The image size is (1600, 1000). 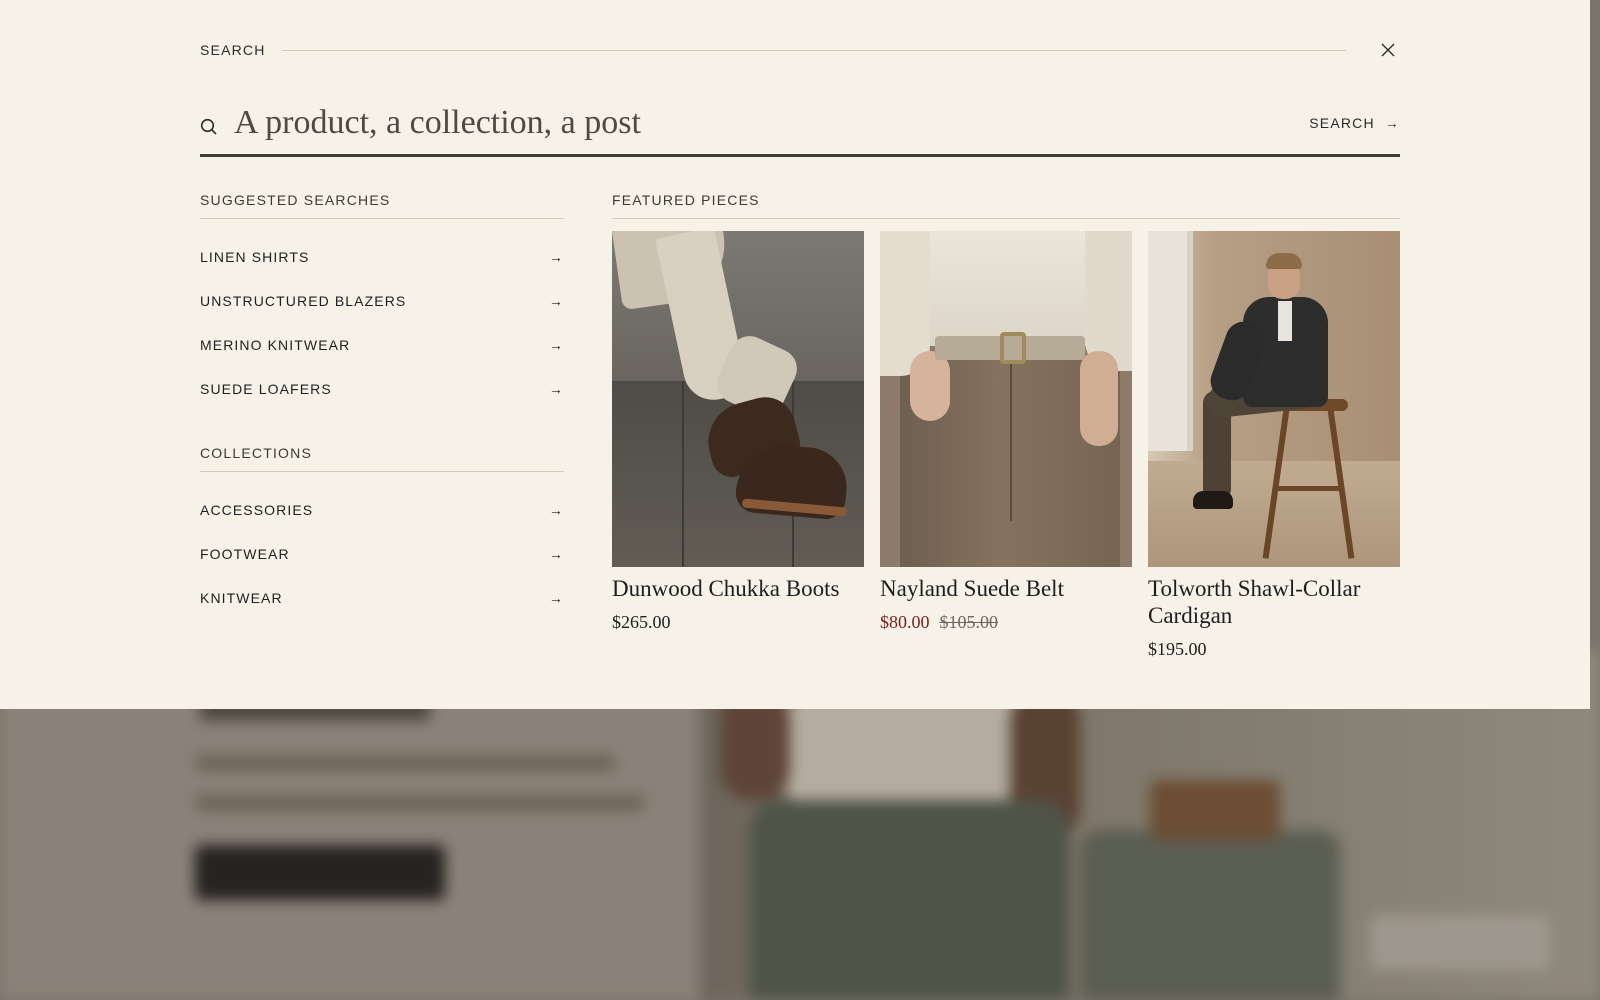 What do you see at coordinates (1309, 488) in the screenshot?
I see `image-stool-rung` at bounding box center [1309, 488].